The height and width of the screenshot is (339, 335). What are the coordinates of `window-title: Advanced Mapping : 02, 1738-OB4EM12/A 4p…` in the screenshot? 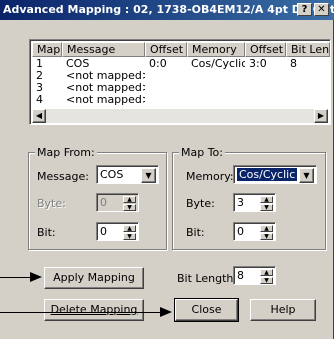 It's located at (169, 9).